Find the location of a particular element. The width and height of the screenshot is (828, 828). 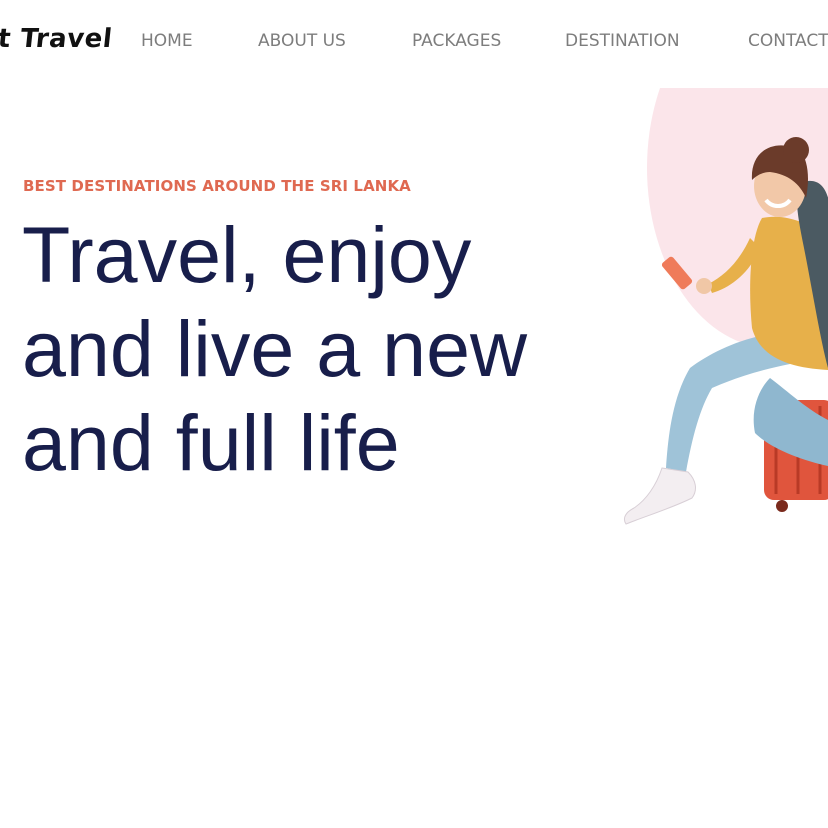

nav-link-contact: CONTACT is located at coordinates (788, 41).